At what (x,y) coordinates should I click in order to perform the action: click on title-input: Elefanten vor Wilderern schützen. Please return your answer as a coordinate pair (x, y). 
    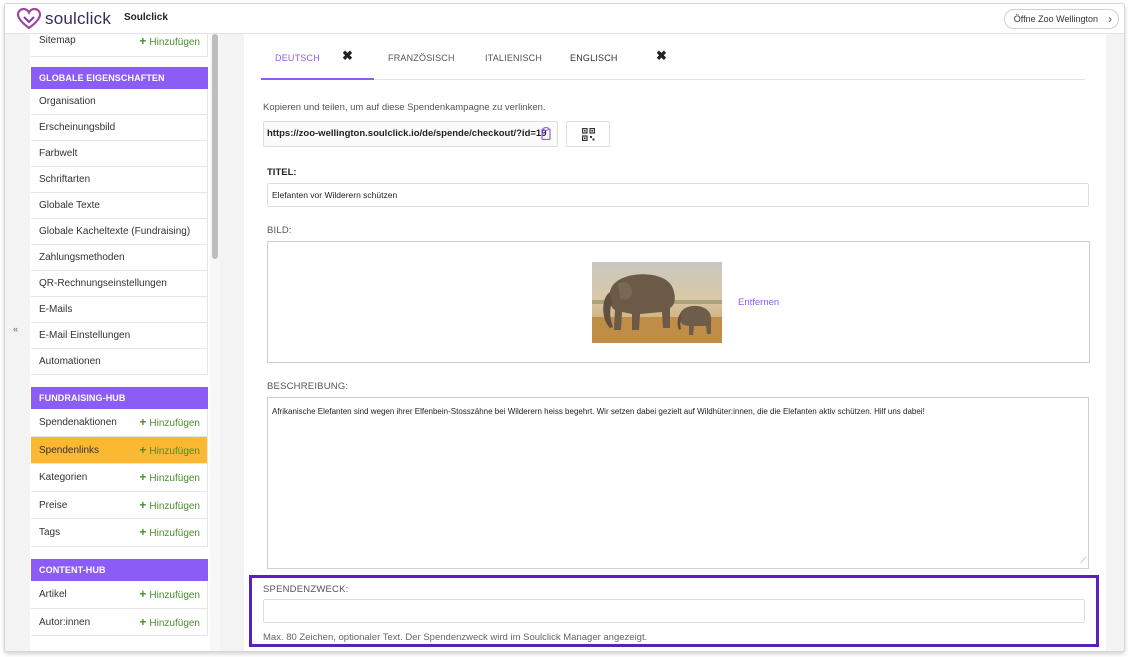
    Looking at the image, I should click on (678, 195).